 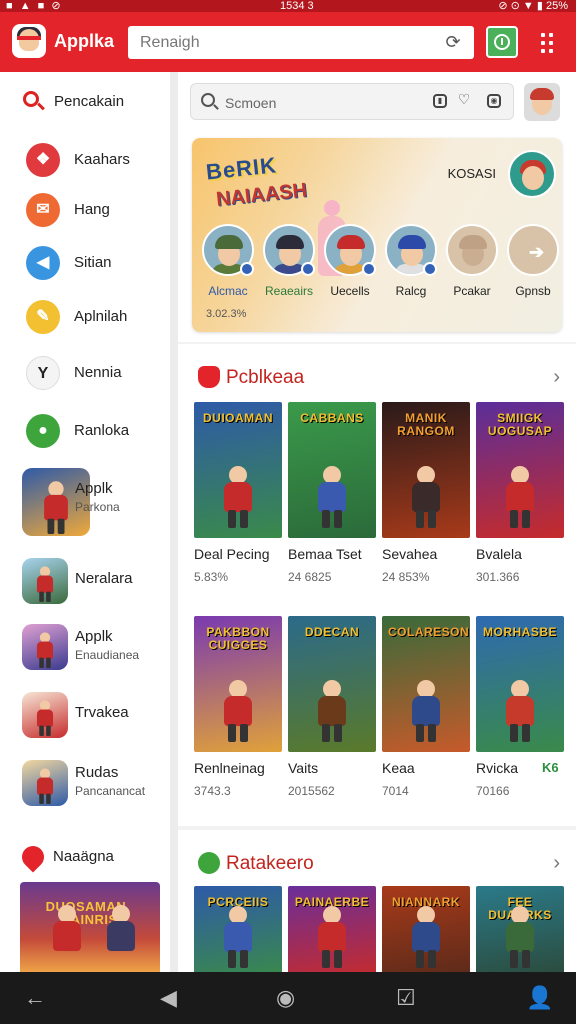 I want to click on sidebar-item: ◀ Sitian, so click(x=85, y=266).